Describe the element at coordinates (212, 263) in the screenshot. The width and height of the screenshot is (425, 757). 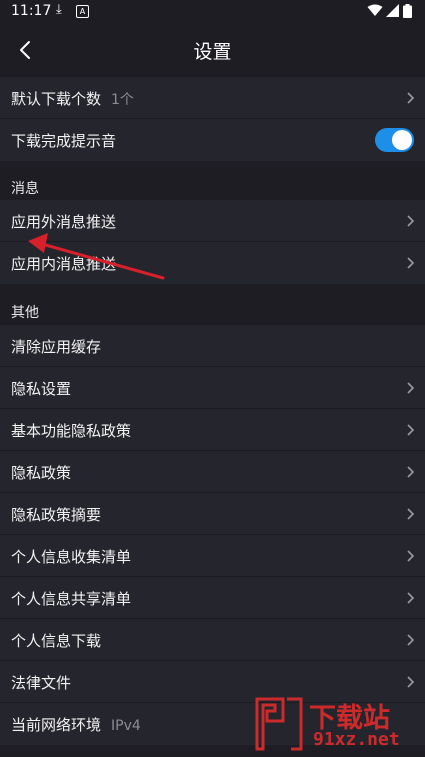
I see `in-app-push-row: 应用内消息推送` at that location.